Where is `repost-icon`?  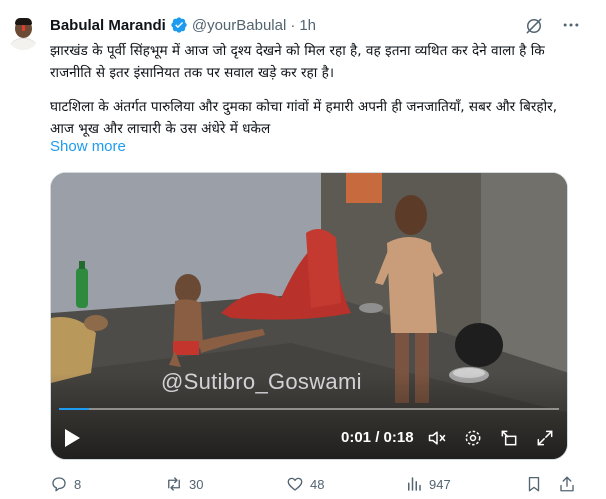 repost-icon is located at coordinates (174, 484).